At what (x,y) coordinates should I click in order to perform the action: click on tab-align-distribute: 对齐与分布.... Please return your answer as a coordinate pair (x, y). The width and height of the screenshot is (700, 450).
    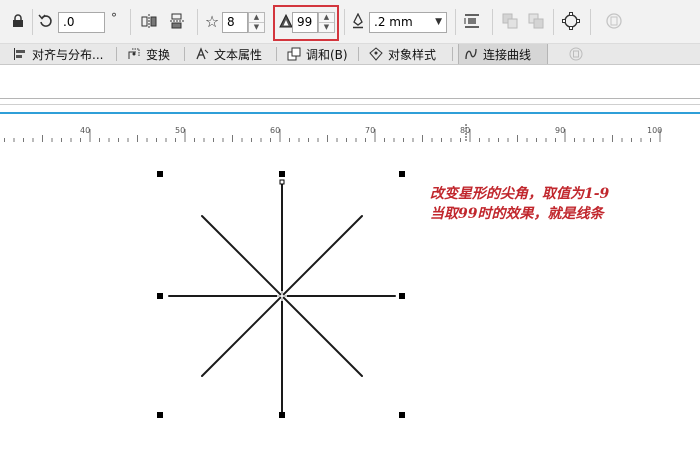
    Looking at the image, I should click on (57, 54).